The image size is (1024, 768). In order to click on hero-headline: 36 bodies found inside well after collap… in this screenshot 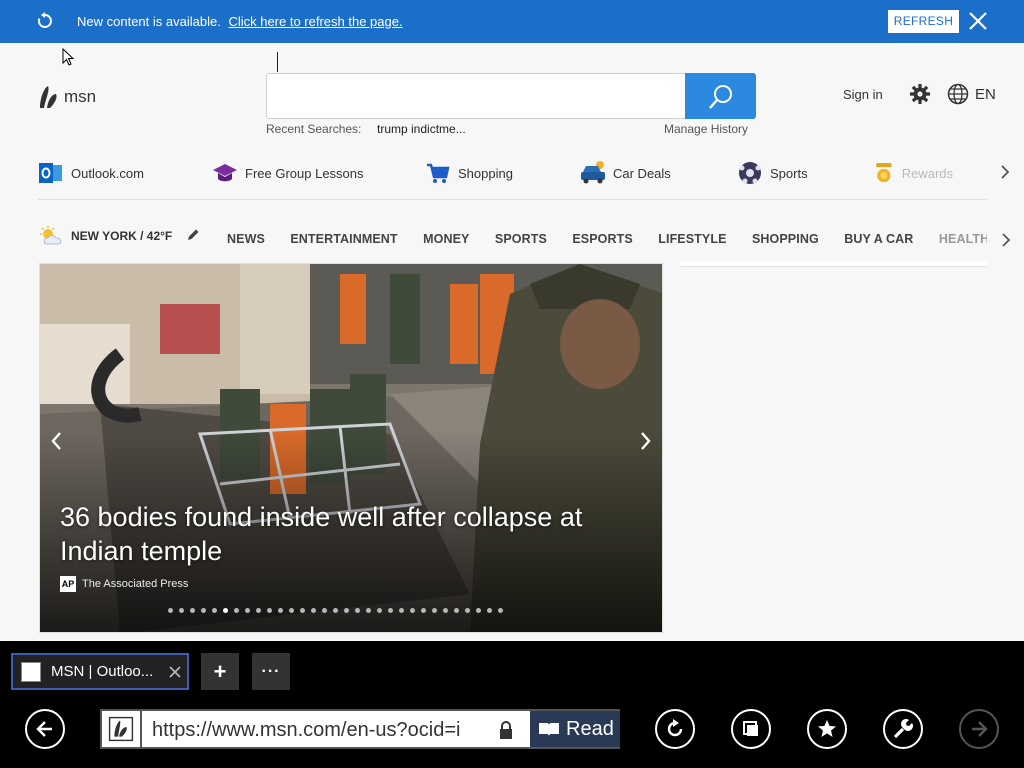, I will do `click(345, 534)`.